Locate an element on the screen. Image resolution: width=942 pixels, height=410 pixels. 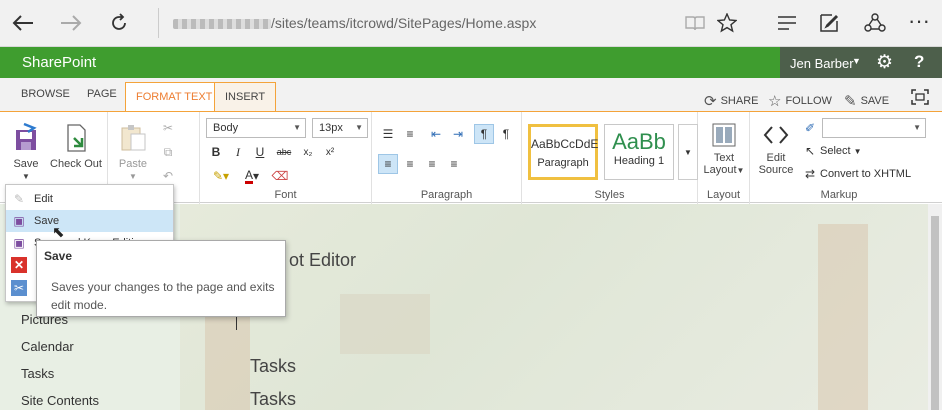
language-select: ▼ is located at coordinates (874, 128).